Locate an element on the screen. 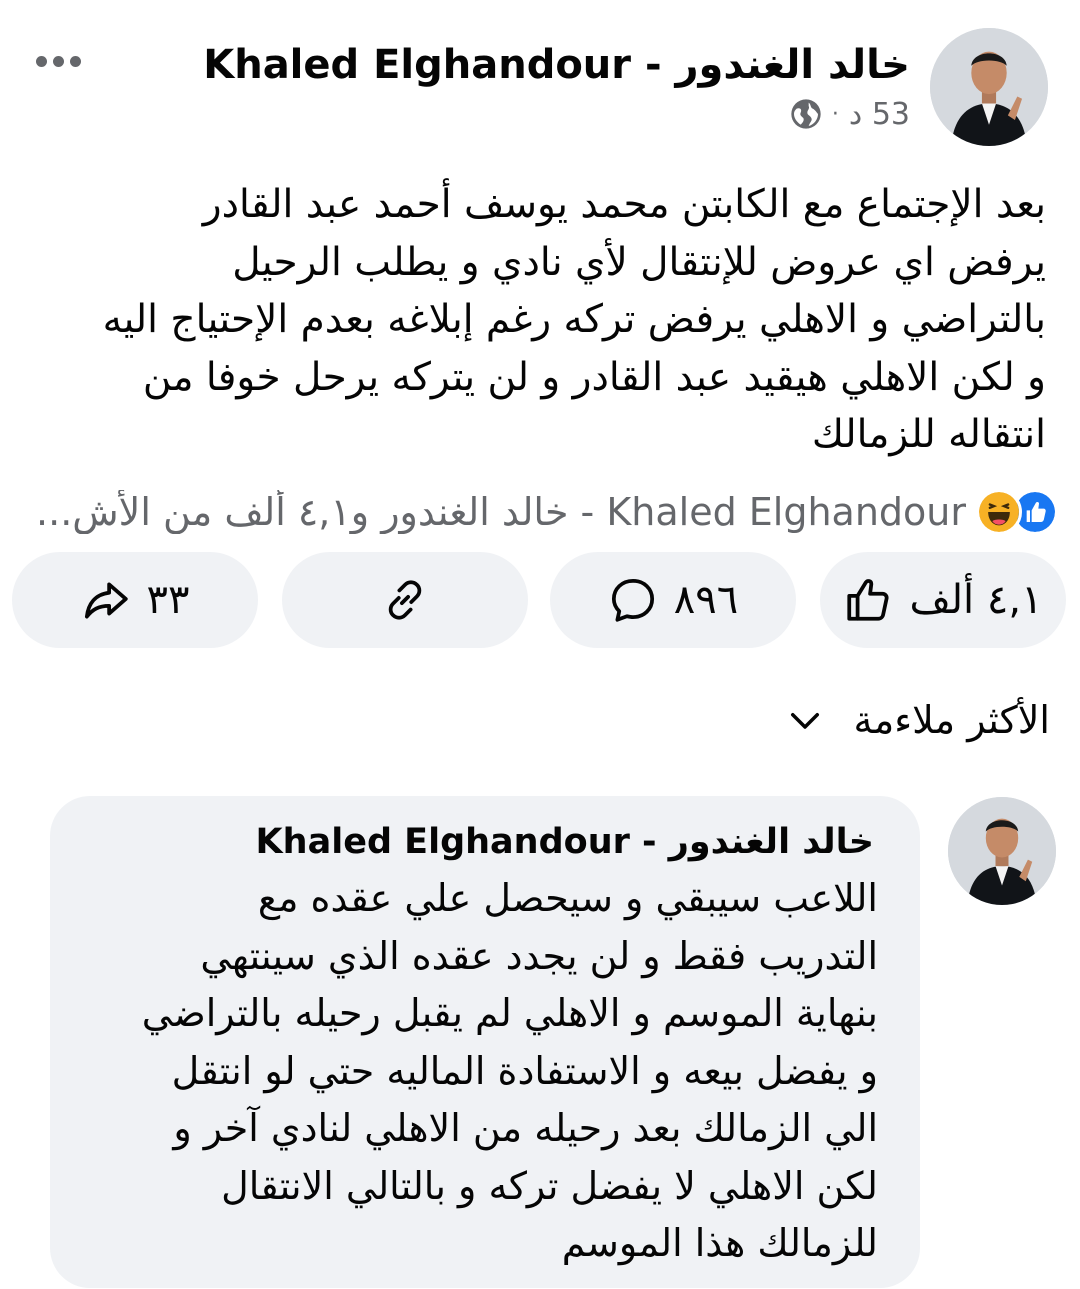 The width and height of the screenshot is (1080, 1289). comment-count: ٨٩٦ is located at coordinates (706, 600).